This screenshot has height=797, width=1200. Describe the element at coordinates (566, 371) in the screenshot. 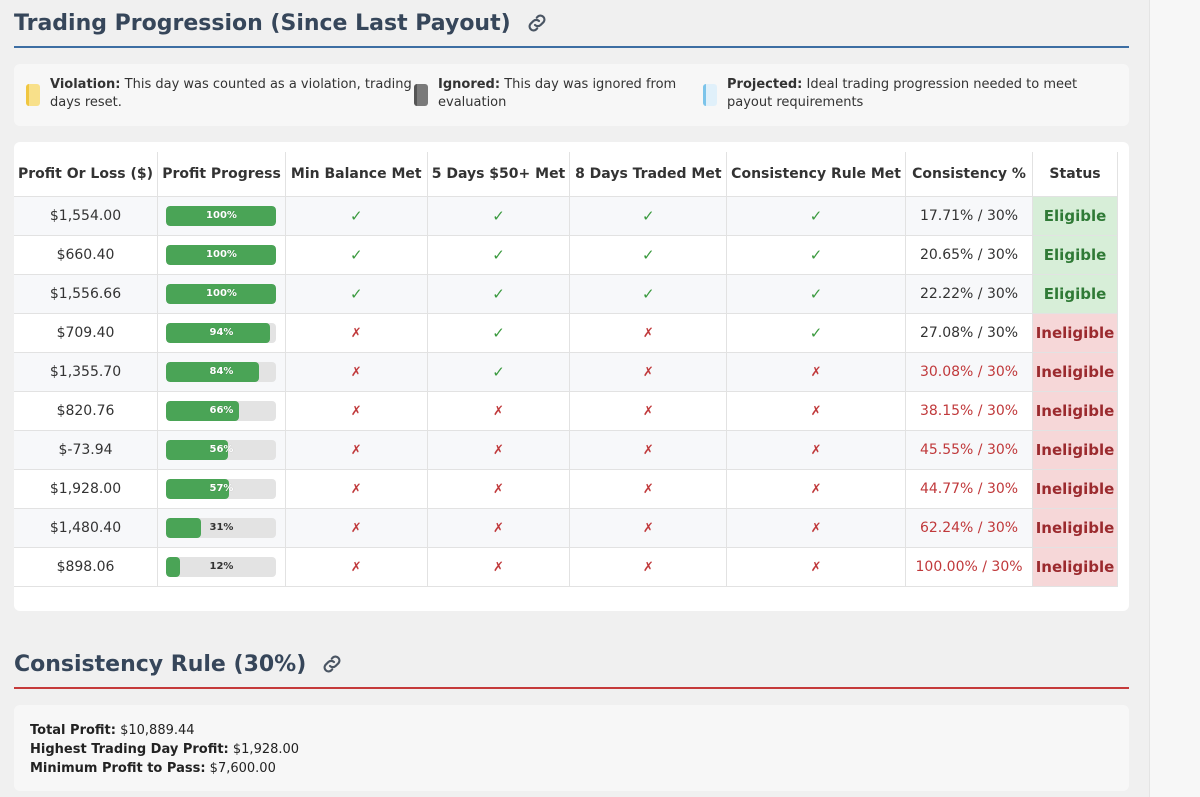

I see `table-row: $1,355.70 84% ✗ ✓ ✗ ✗ 30.08% / 30% Ineligible` at that location.